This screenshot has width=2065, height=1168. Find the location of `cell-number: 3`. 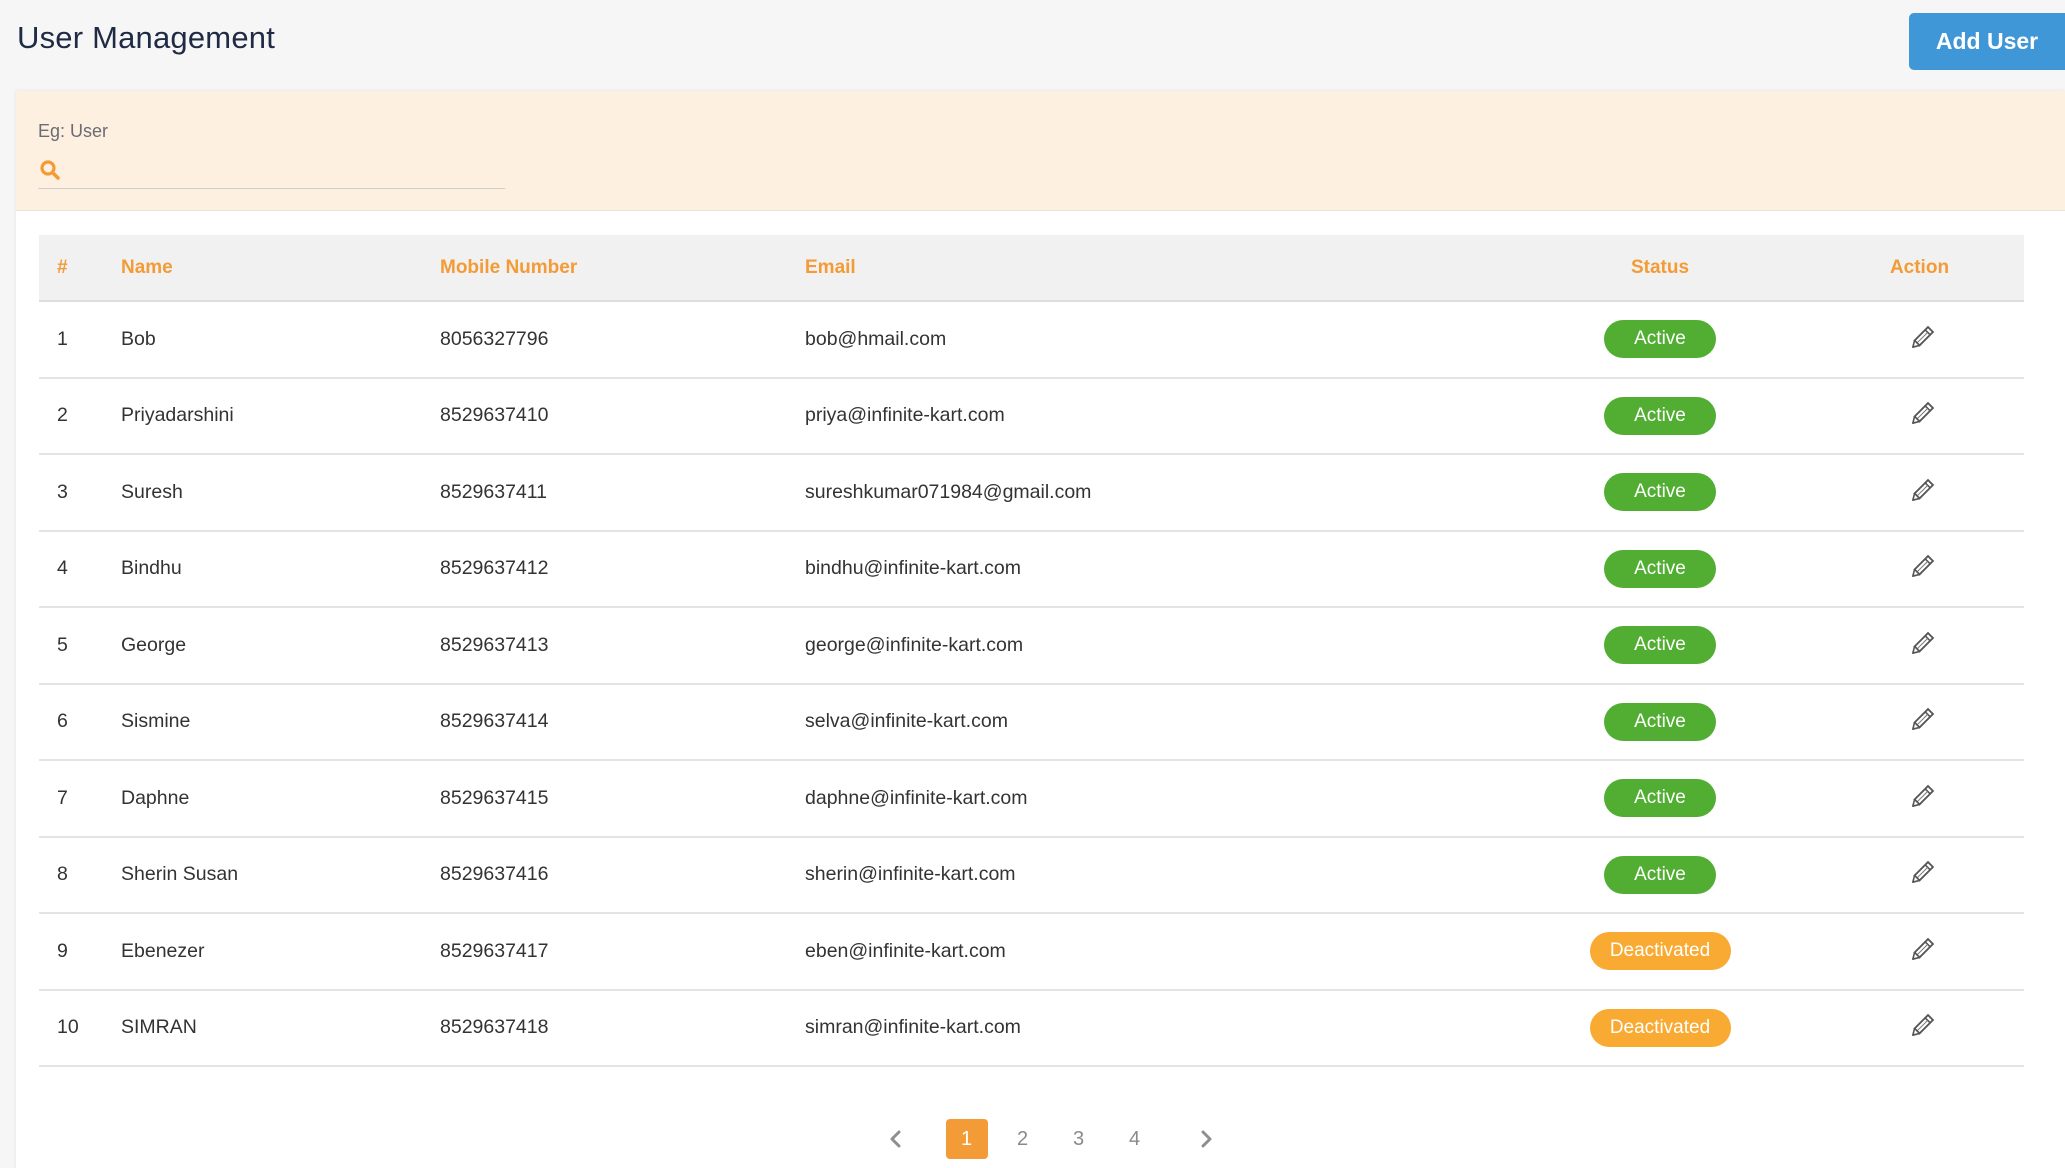

cell-number: 3 is located at coordinates (62, 491).